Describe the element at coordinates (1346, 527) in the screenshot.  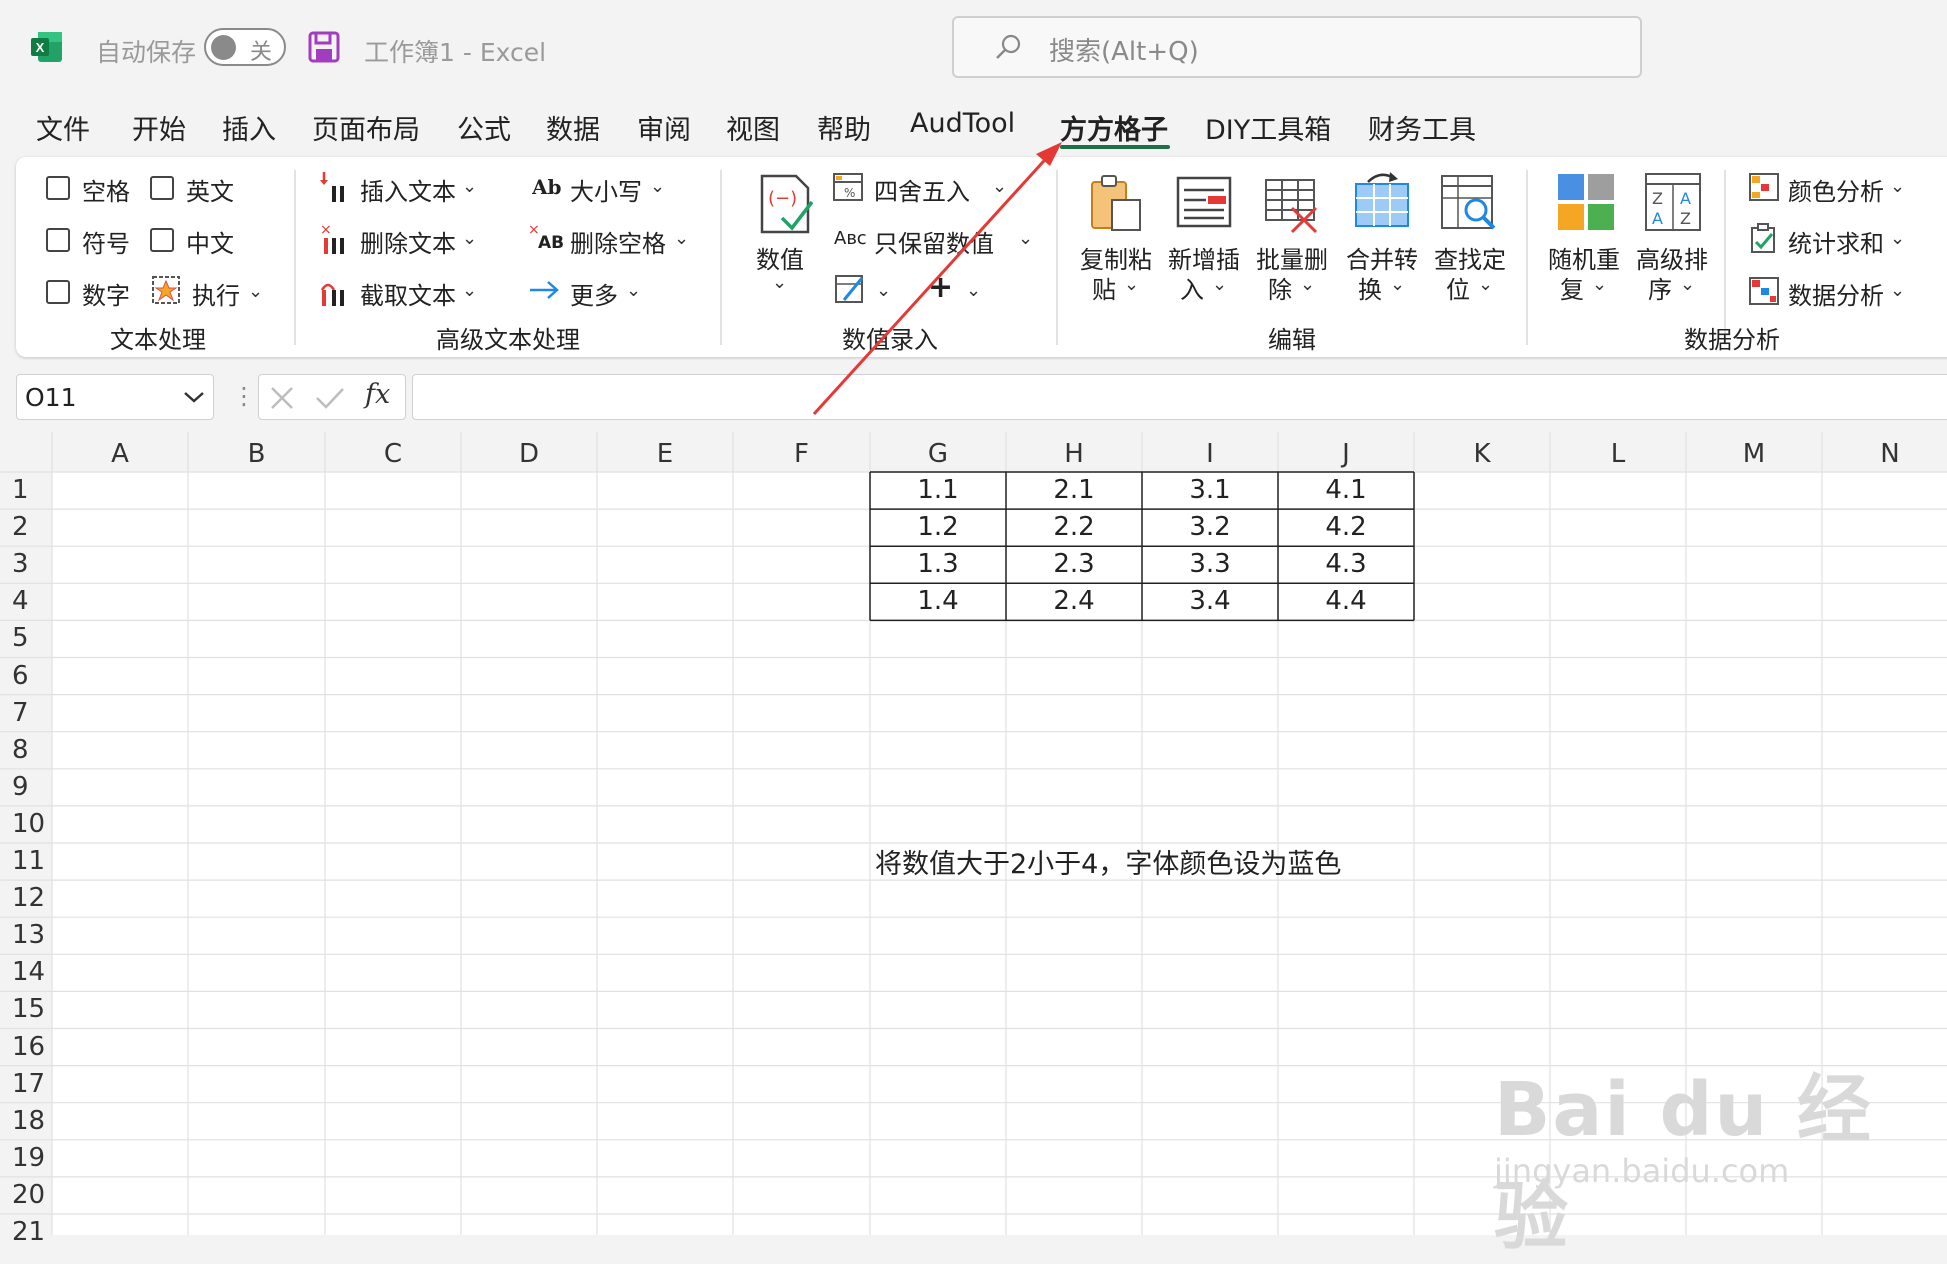
I see `table-cell: 4.2` at that location.